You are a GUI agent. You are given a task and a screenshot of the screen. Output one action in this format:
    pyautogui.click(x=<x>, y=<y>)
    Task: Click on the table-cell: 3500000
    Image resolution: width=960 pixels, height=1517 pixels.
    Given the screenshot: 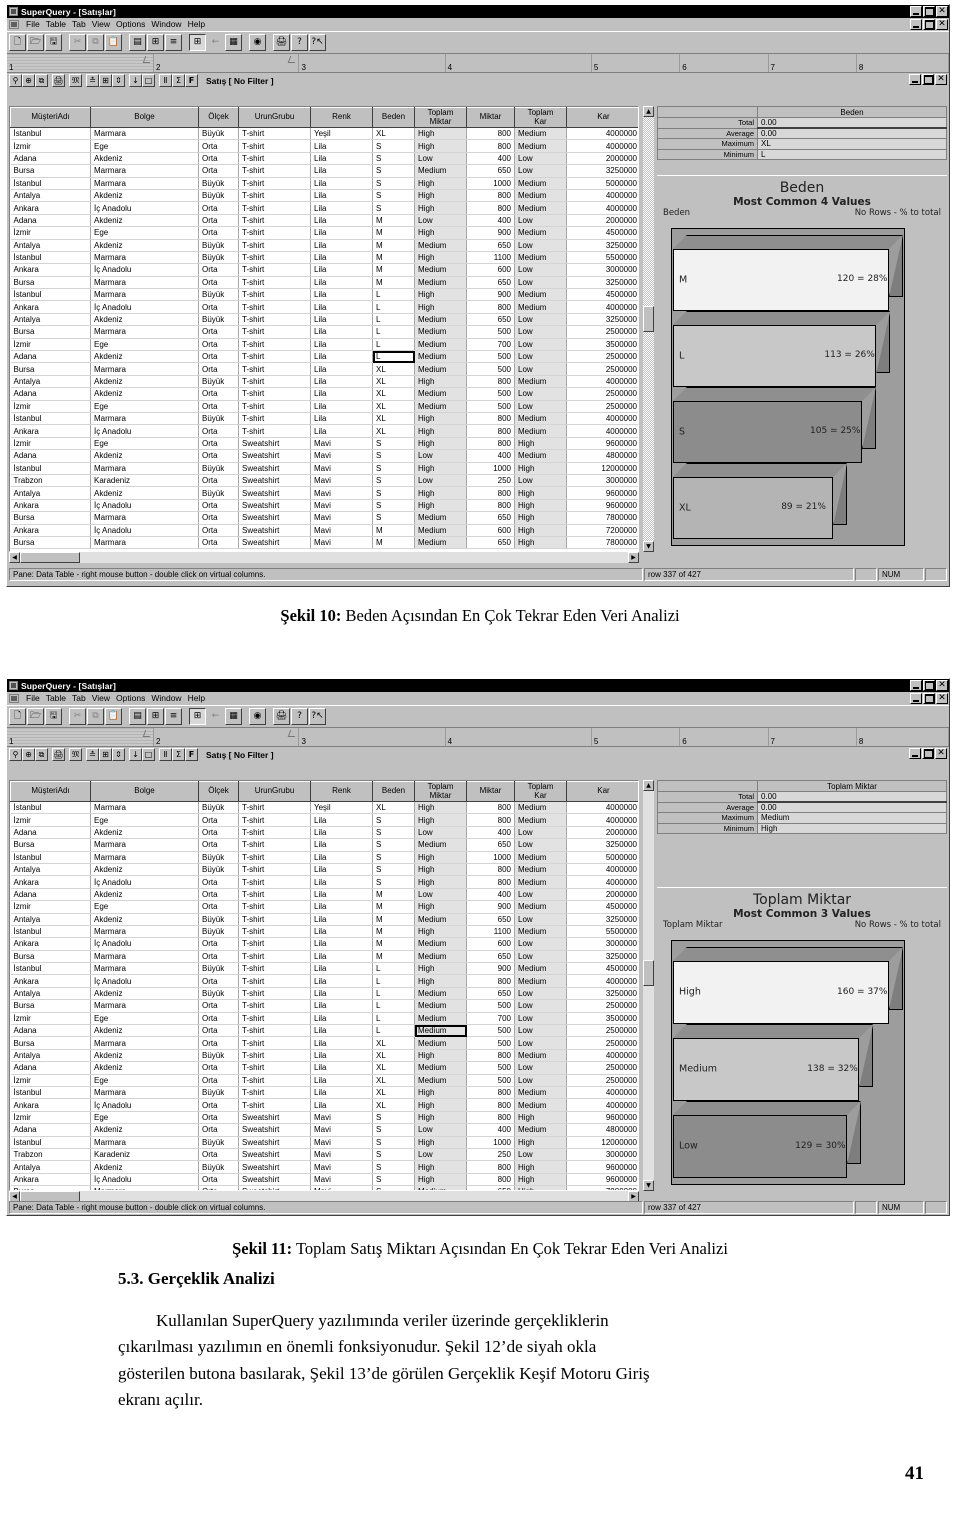 What is the action you would take?
    pyautogui.click(x=602, y=1019)
    